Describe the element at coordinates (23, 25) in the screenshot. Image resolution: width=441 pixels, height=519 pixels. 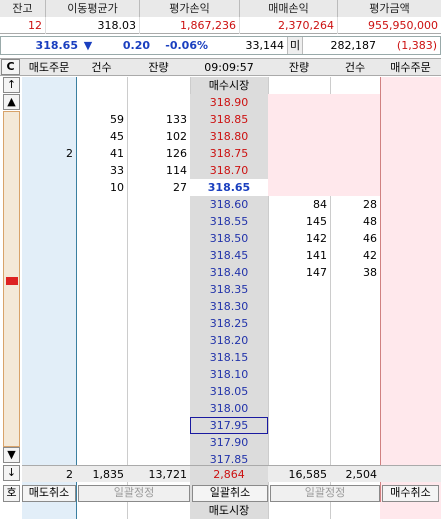
I see `summary-balance: 12` at that location.